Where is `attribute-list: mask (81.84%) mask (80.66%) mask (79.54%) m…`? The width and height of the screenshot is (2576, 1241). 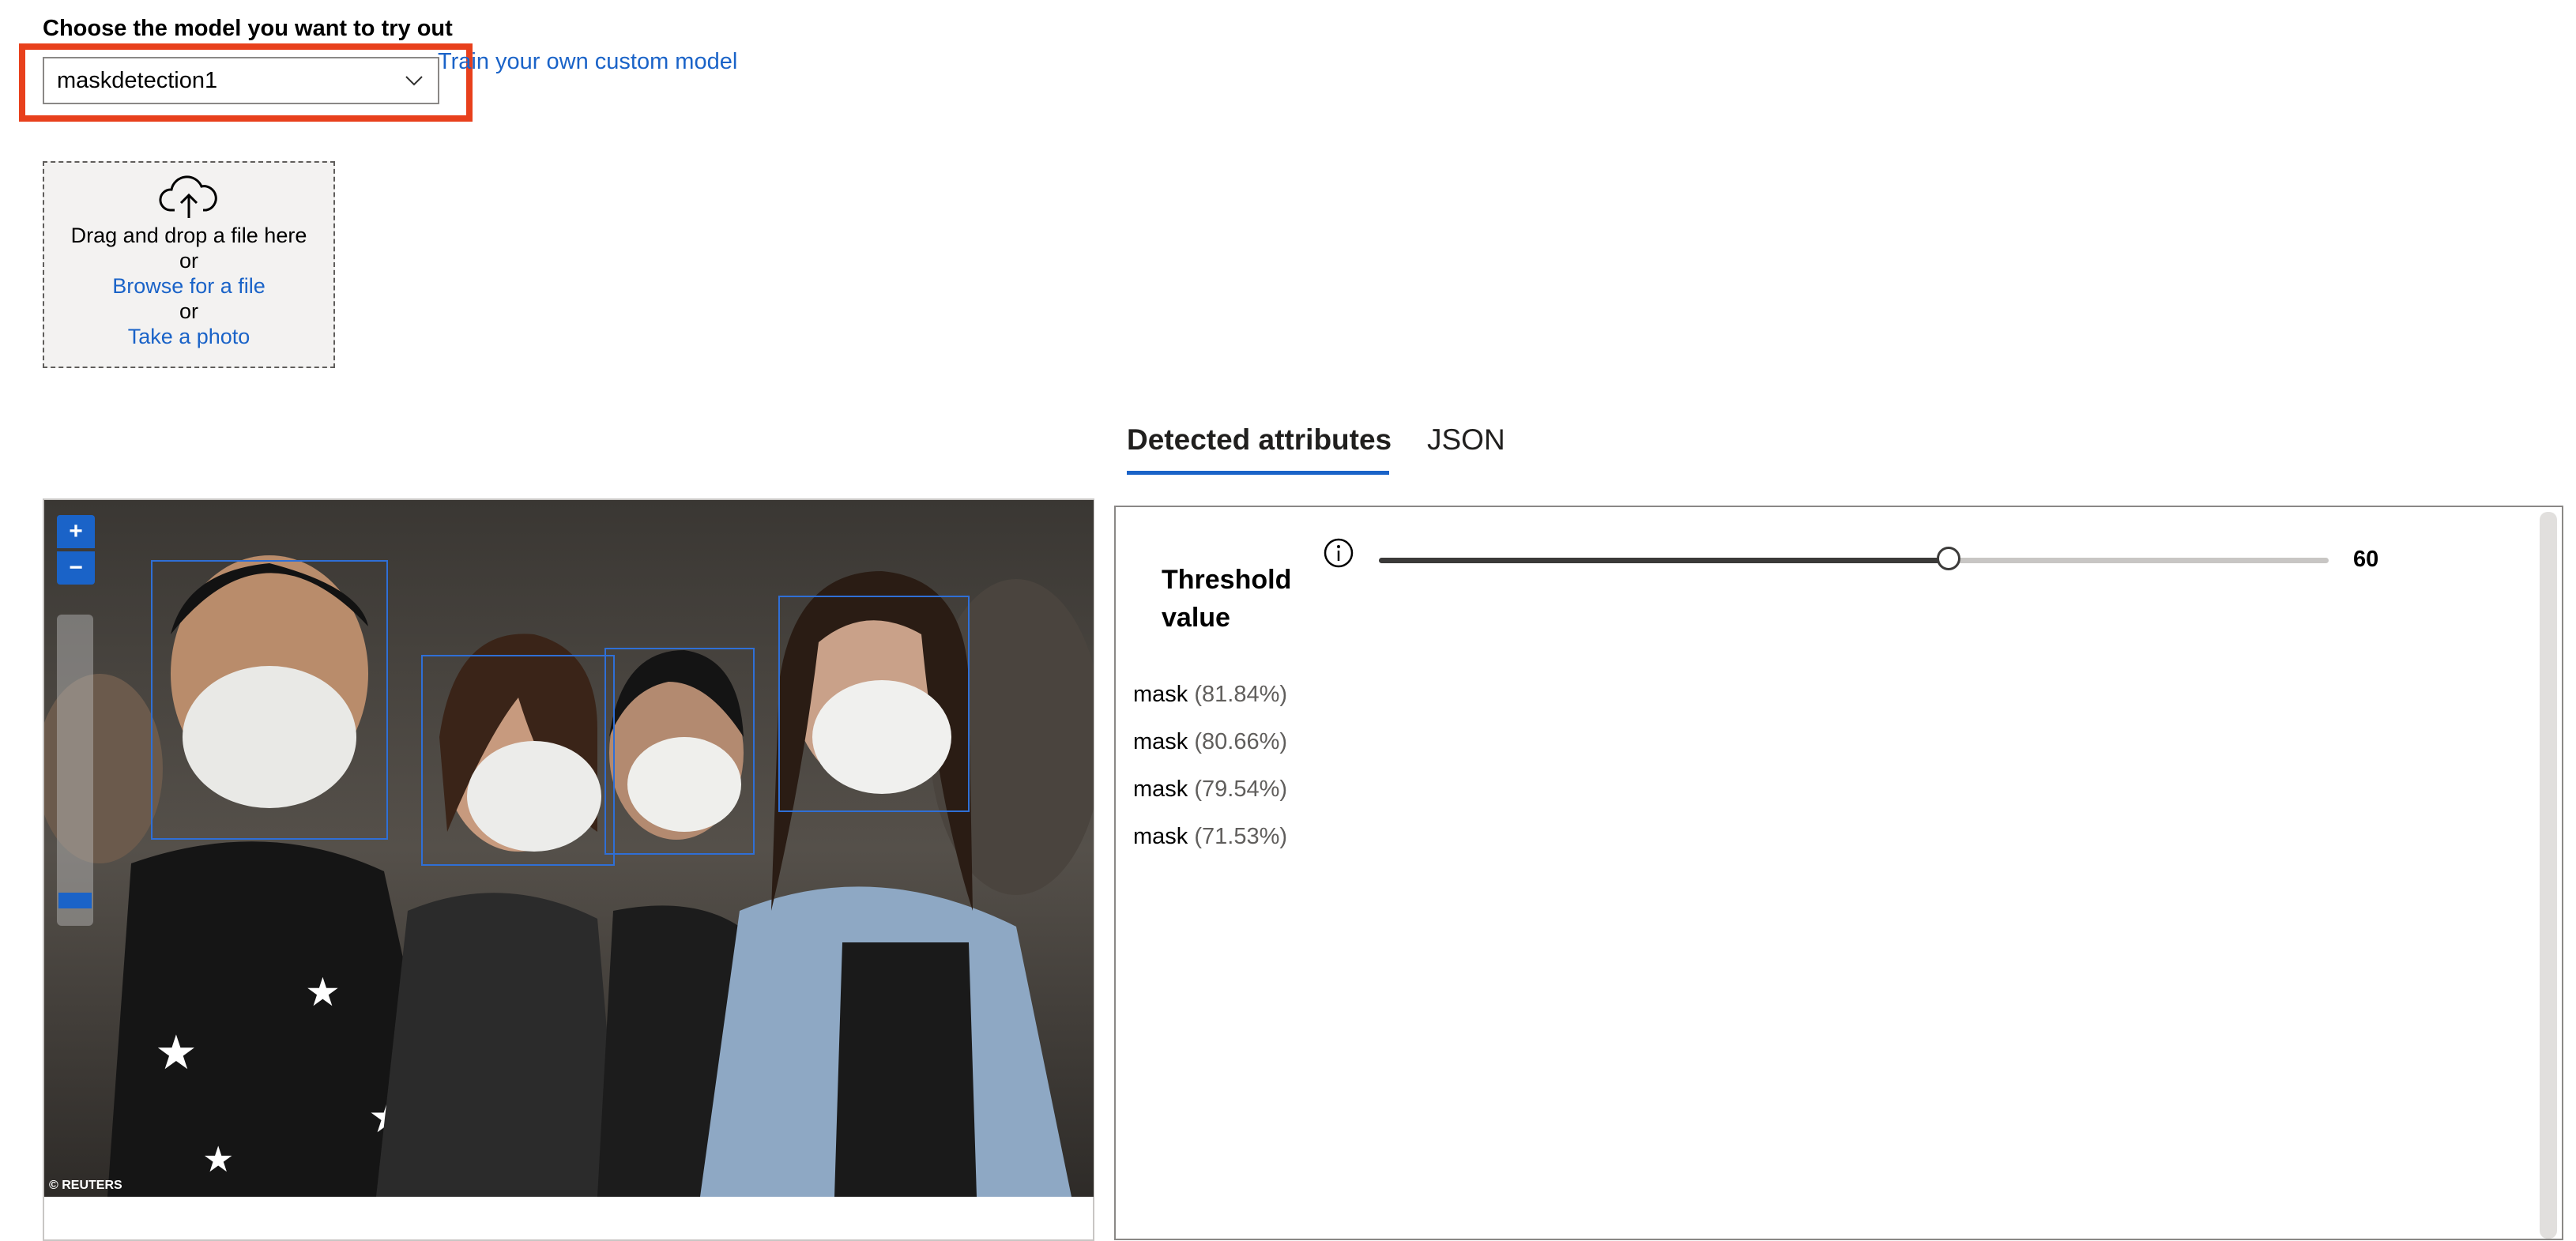
attribute-list: mask (81.84%) mask (80.66%) mask (79.54%) m… is located at coordinates (1210, 772).